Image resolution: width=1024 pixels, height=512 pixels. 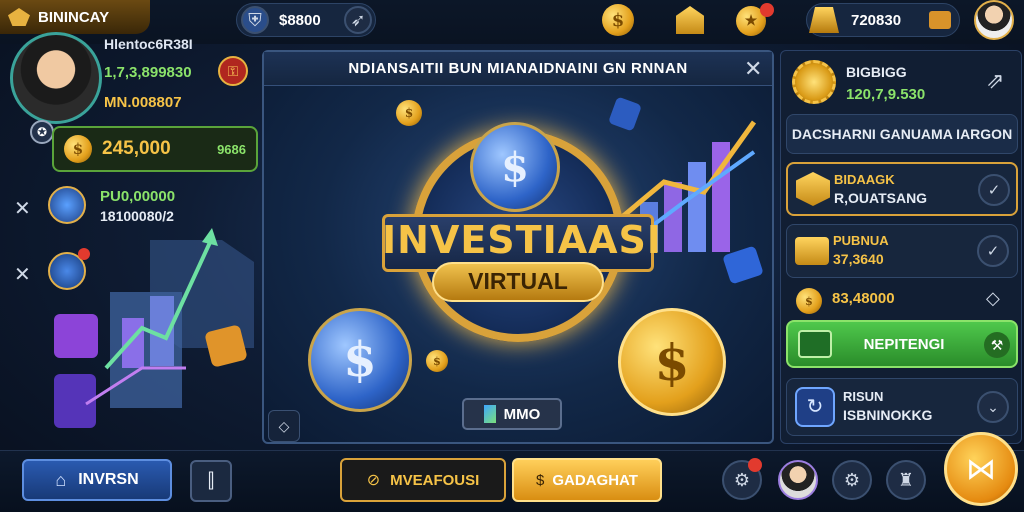 What do you see at coordinates (753, 69) in the screenshot?
I see `close-icon: ✕` at bounding box center [753, 69].